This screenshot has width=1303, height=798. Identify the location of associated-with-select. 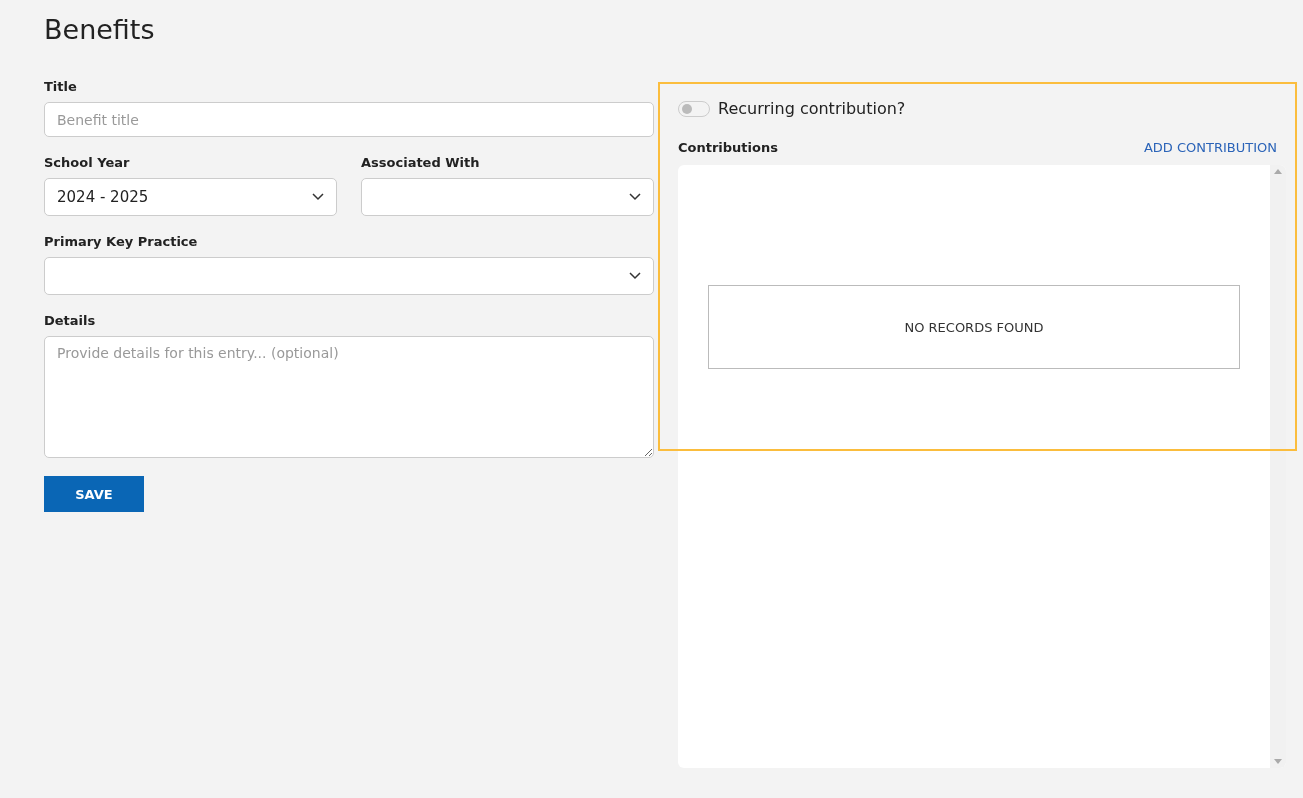
(507, 197).